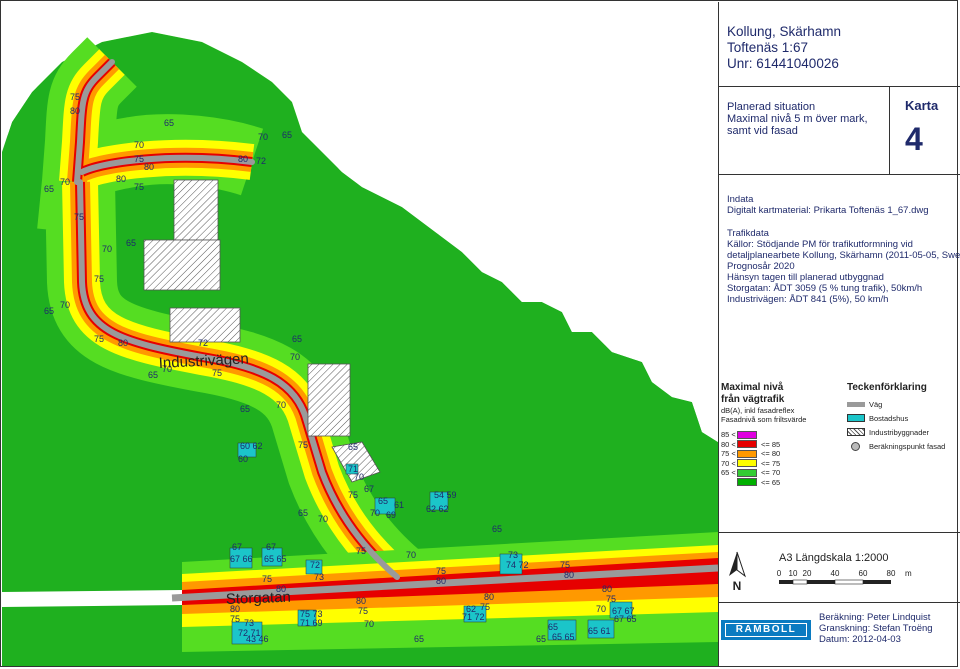 Image resolution: width=960 pixels, height=669 pixels. What do you see at coordinates (914, 139) in the screenshot?
I see `map-number: 4` at bounding box center [914, 139].